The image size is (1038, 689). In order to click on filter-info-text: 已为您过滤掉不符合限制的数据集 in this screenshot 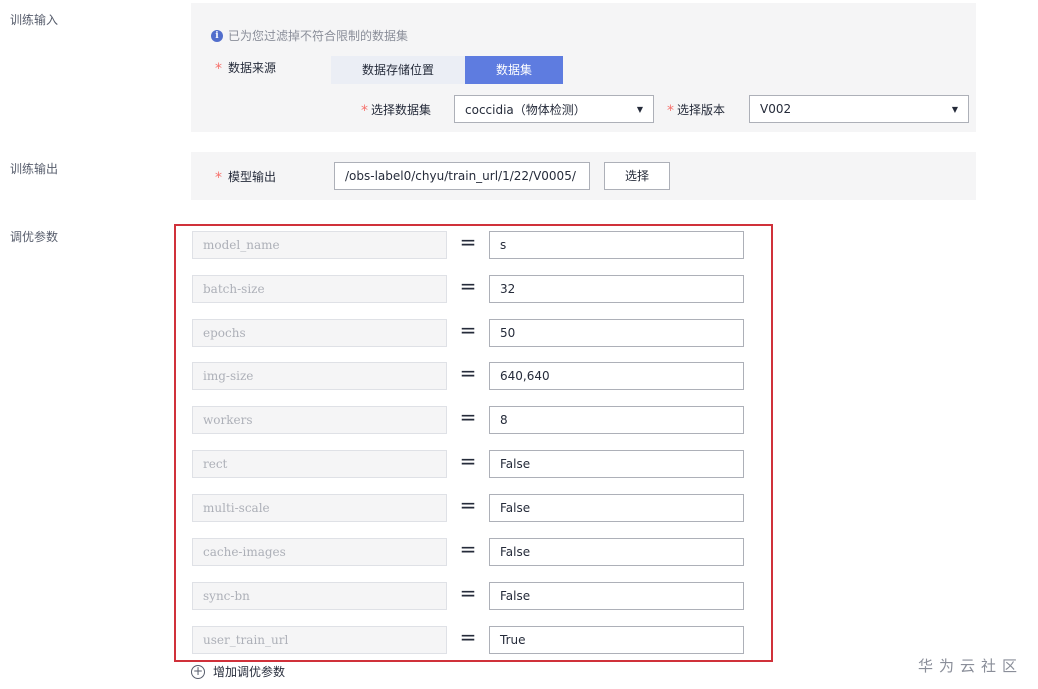, I will do `click(318, 36)`.